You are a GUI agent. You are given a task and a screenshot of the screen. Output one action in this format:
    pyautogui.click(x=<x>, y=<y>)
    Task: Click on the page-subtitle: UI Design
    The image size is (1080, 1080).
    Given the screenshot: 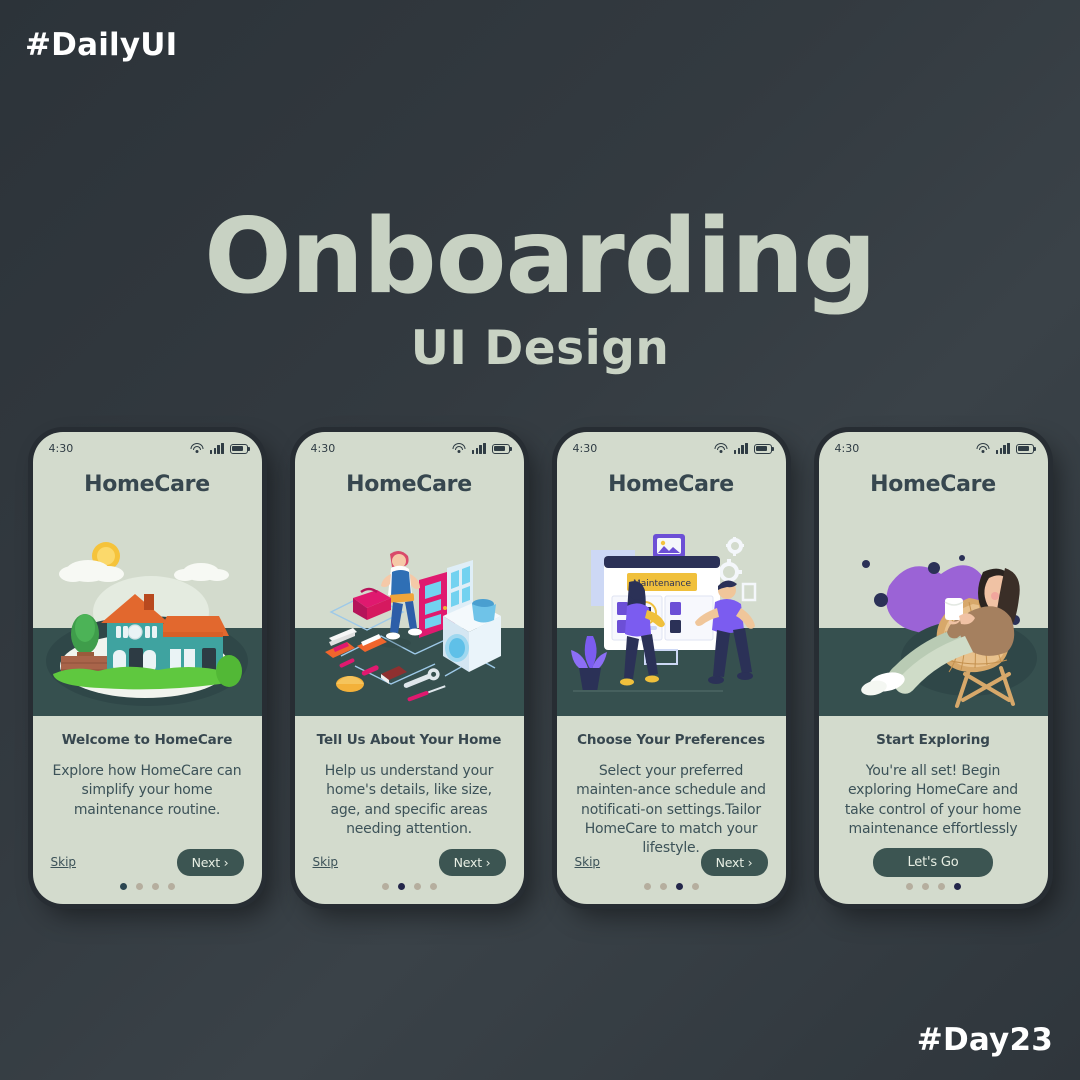 What is the action you would take?
    pyautogui.click(x=540, y=348)
    